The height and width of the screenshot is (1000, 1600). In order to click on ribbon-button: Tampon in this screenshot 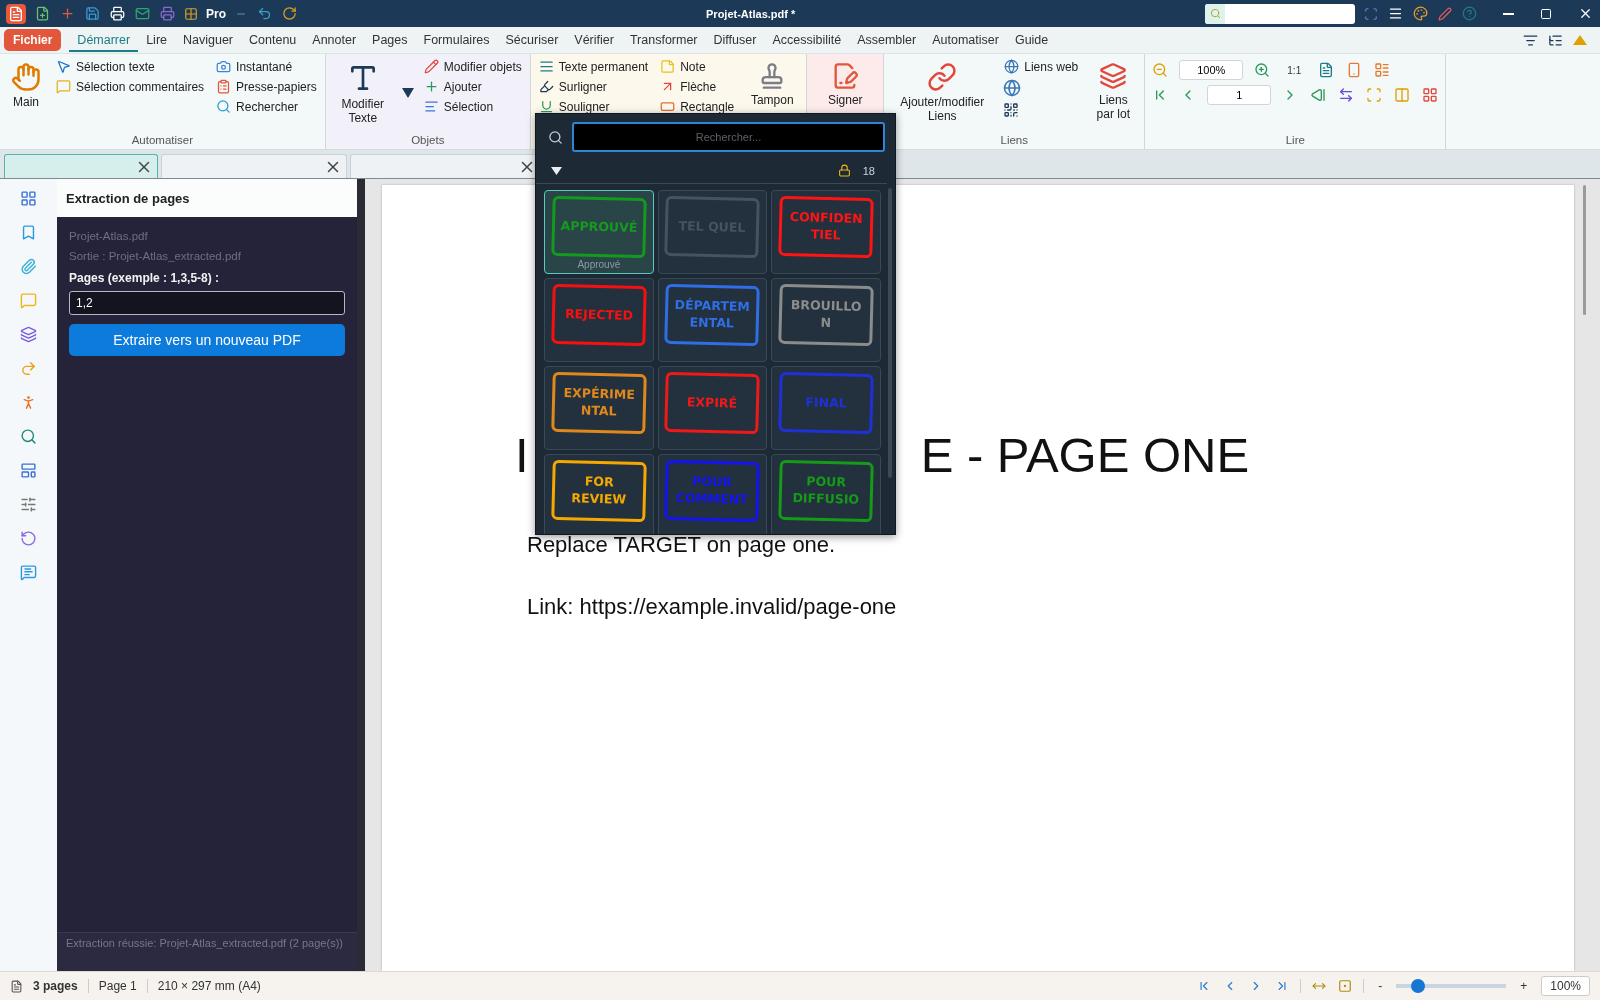, I will do `click(772, 85)`.